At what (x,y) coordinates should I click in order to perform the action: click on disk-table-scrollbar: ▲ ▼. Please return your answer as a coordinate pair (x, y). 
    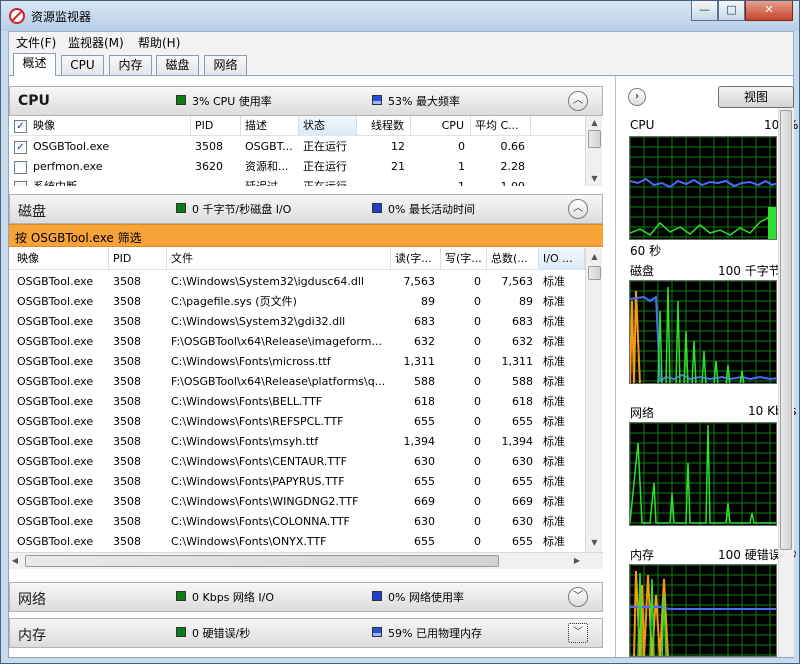
    Looking at the image, I should click on (593, 400).